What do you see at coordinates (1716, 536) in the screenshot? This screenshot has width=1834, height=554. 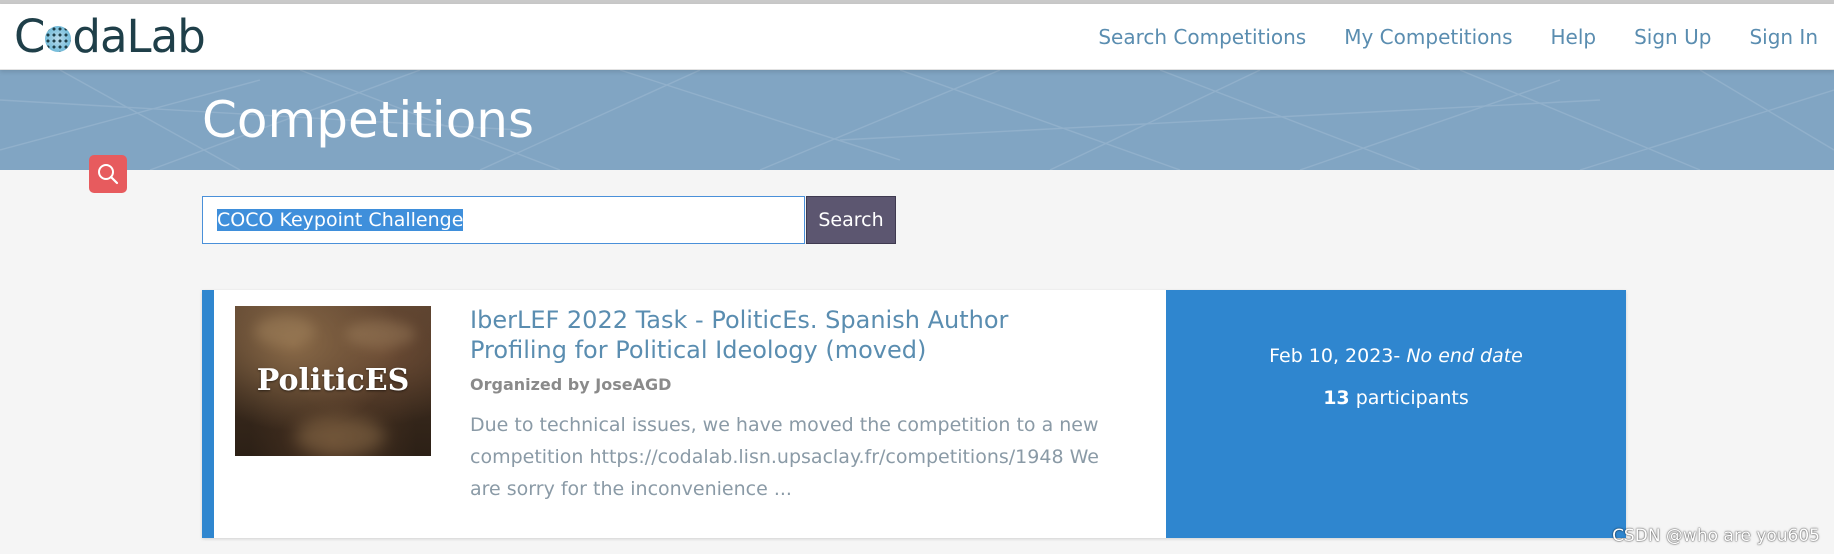 I see `watermark: CSDN @who are you605` at bounding box center [1716, 536].